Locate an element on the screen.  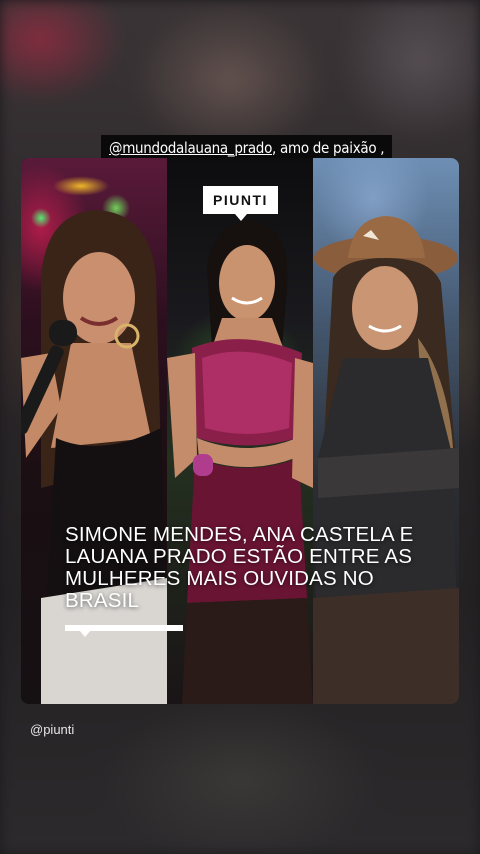
story-credit-username: @piunti is located at coordinates (52, 729).